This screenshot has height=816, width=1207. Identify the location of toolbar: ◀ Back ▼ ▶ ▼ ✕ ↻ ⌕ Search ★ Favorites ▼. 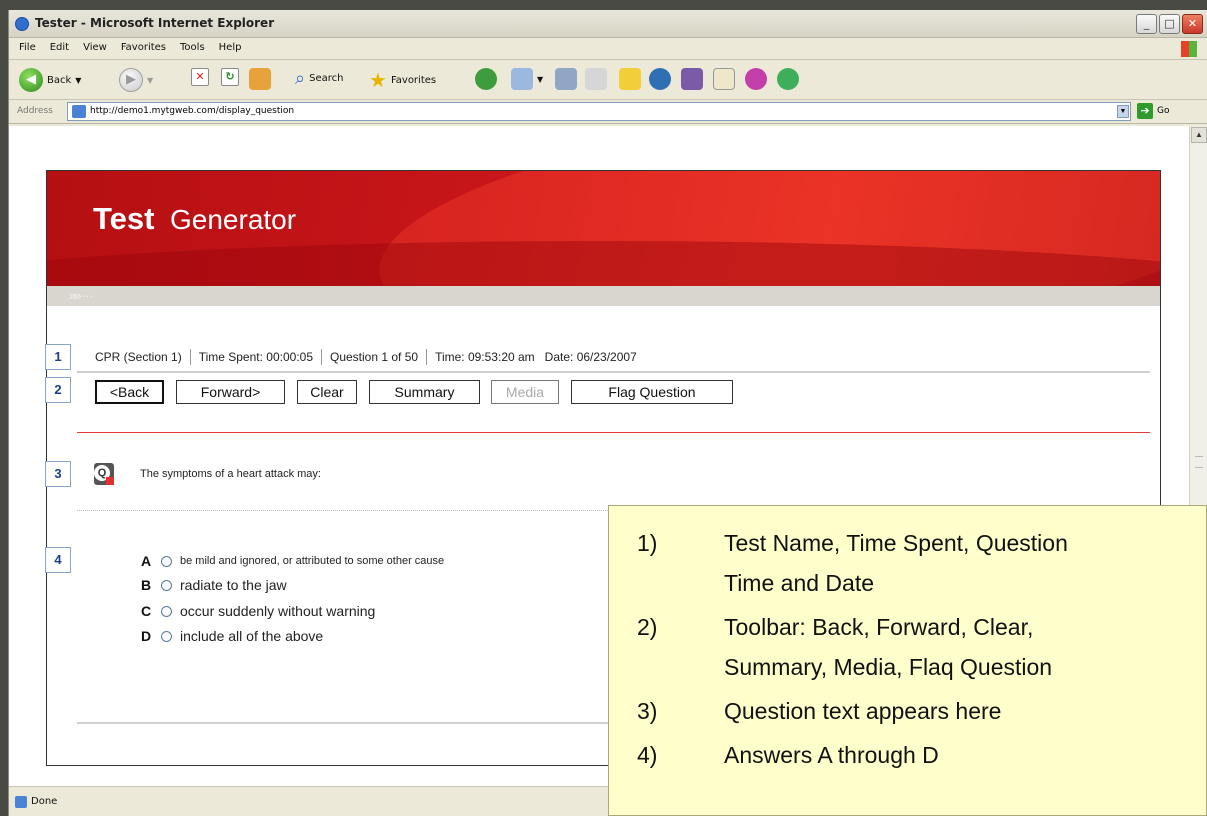
(608, 80).